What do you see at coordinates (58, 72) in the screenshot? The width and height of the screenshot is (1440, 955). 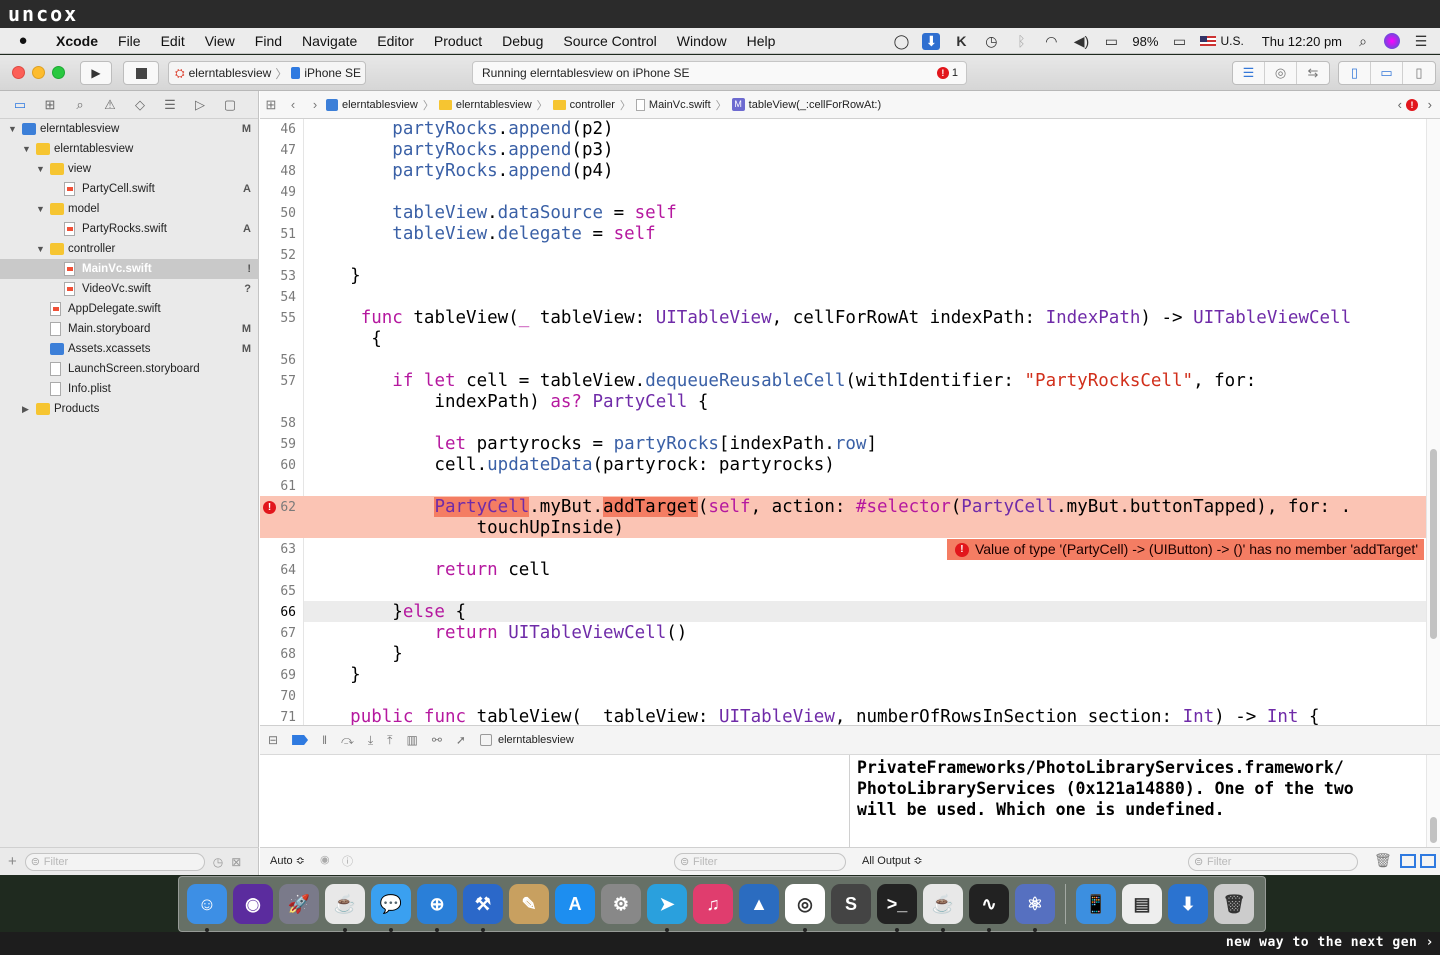 I see `zoom-window-button` at bounding box center [58, 72].